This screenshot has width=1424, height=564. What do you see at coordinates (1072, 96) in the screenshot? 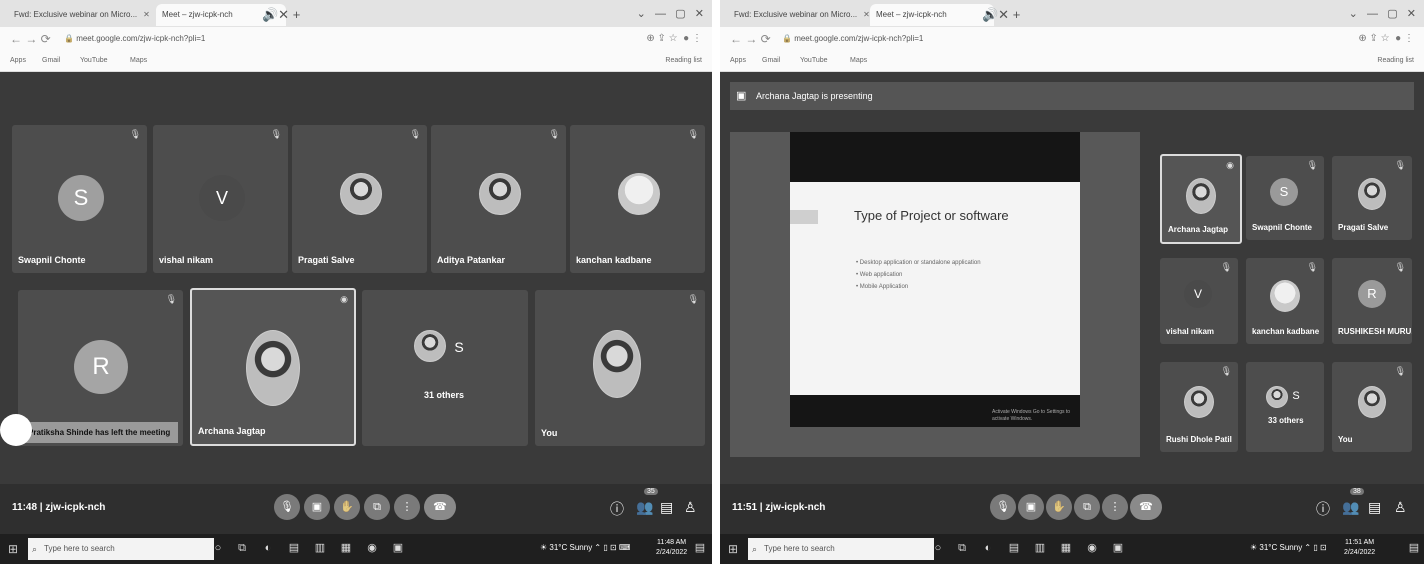
I see `presenting-banner: ▣ Archana Jagtap is presenting` at bounding box center [1072, 96].